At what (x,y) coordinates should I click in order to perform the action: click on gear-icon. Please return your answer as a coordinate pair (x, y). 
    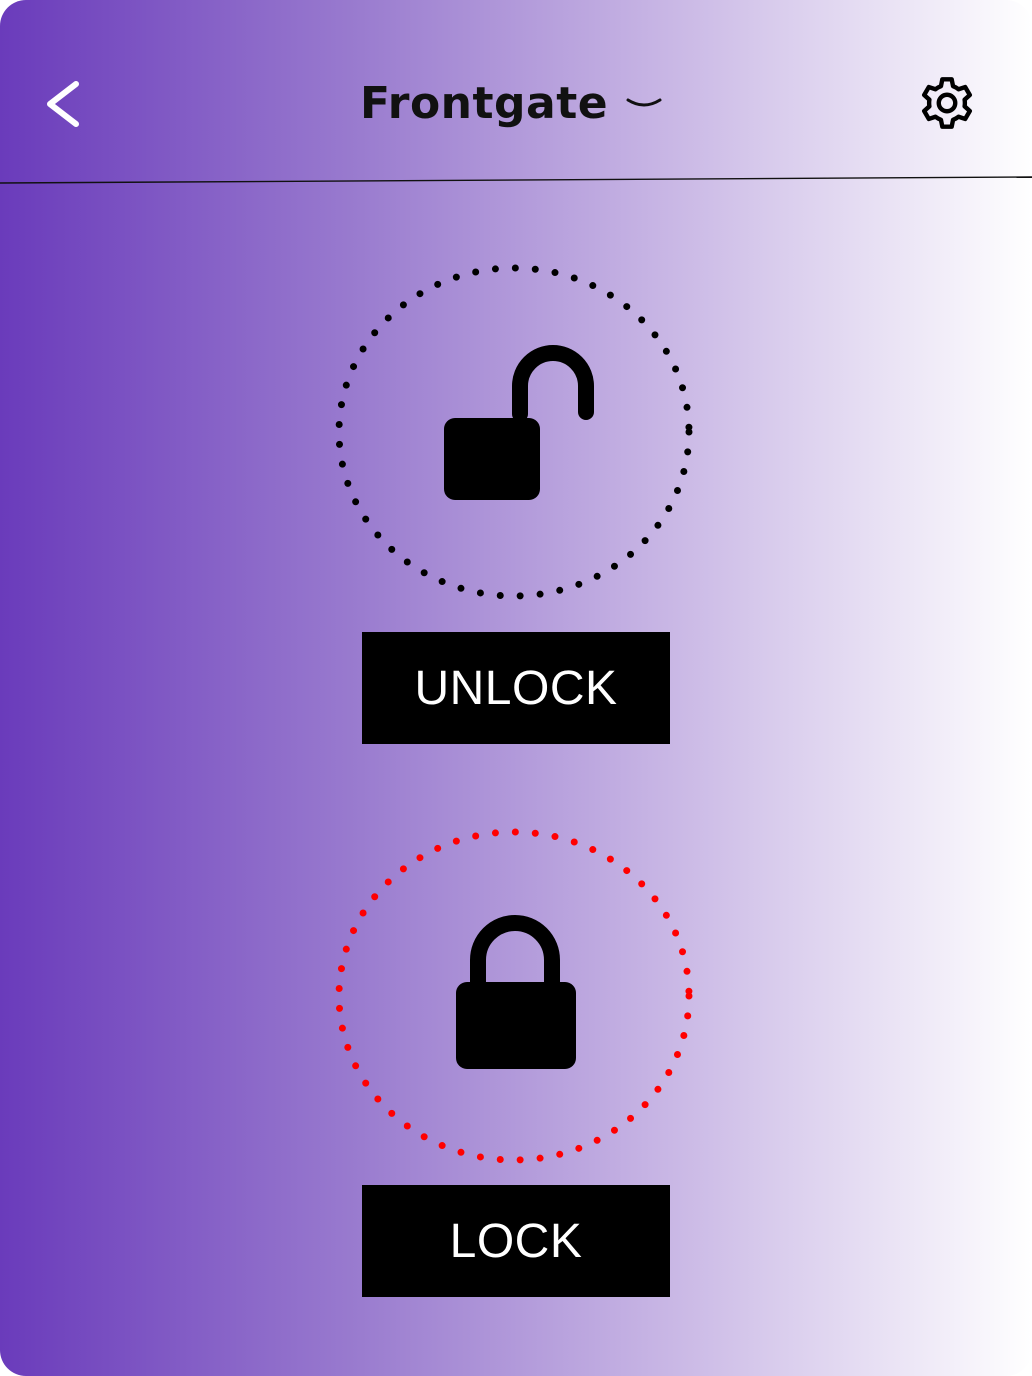
    Looking at the image, I should click on (947, 103).